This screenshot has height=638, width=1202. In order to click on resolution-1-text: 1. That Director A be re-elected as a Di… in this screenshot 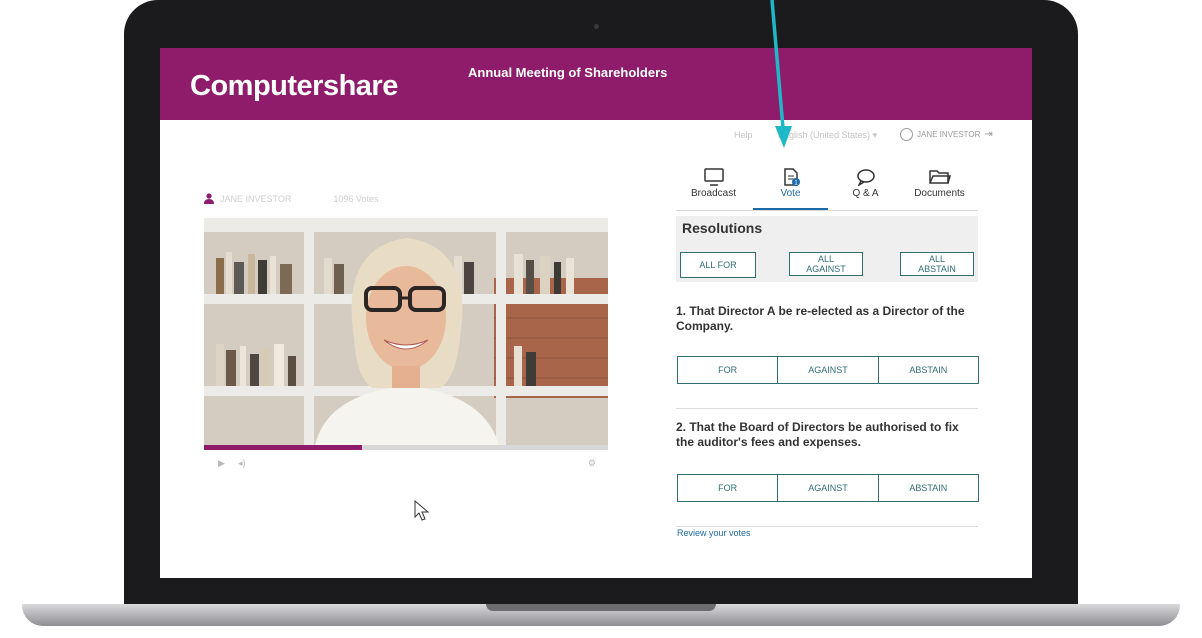, I will do `click(820, 318)`.